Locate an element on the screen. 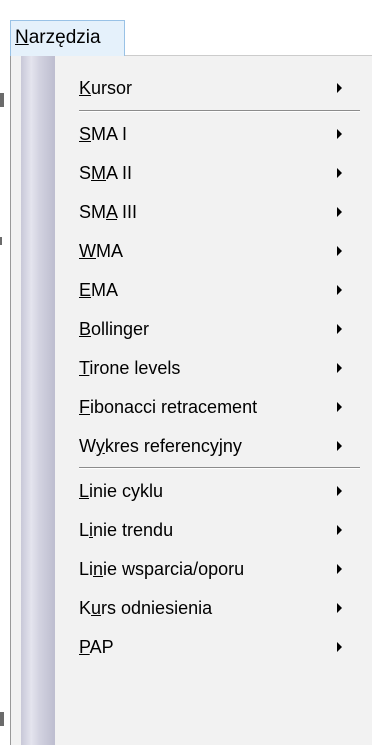 The height and width of the screenshot is (745, 372). menu-item-label: EMA is located at coordinates (99, 290).